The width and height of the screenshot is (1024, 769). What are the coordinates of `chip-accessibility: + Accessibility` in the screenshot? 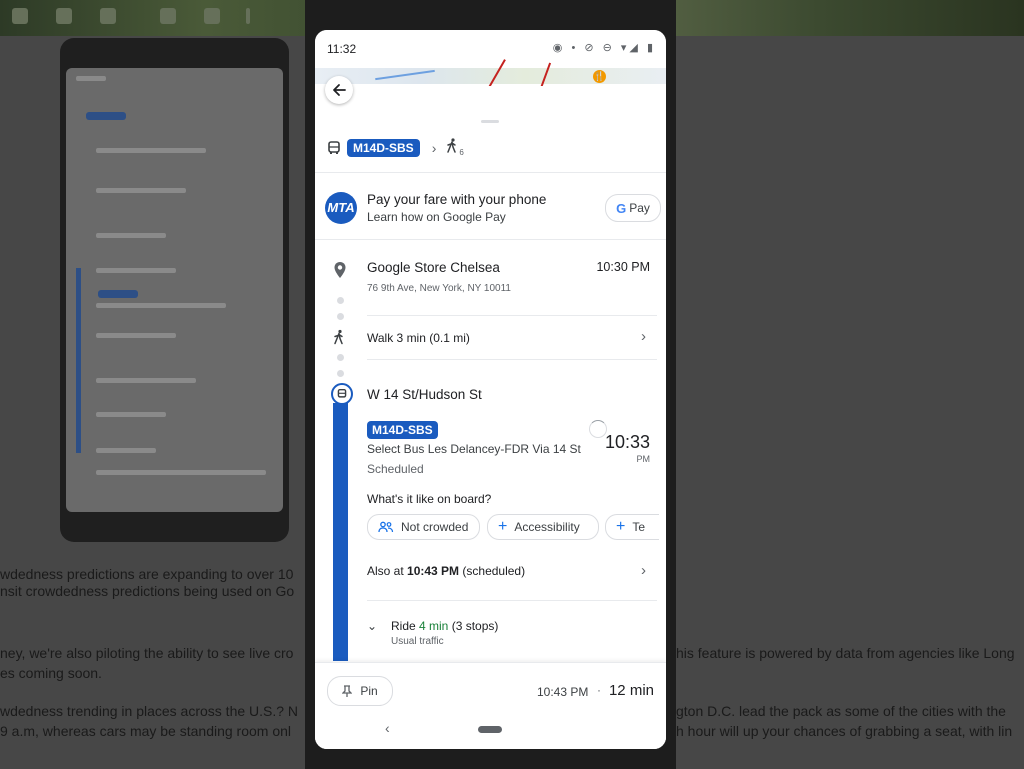 It's located at (543, 527).